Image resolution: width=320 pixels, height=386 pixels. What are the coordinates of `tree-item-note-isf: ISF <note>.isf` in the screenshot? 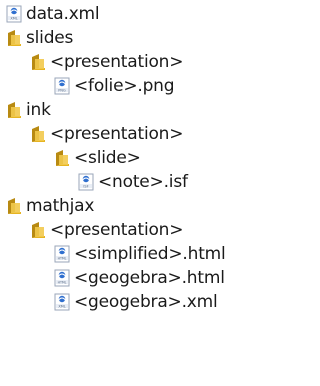 It's located at (133, 182).